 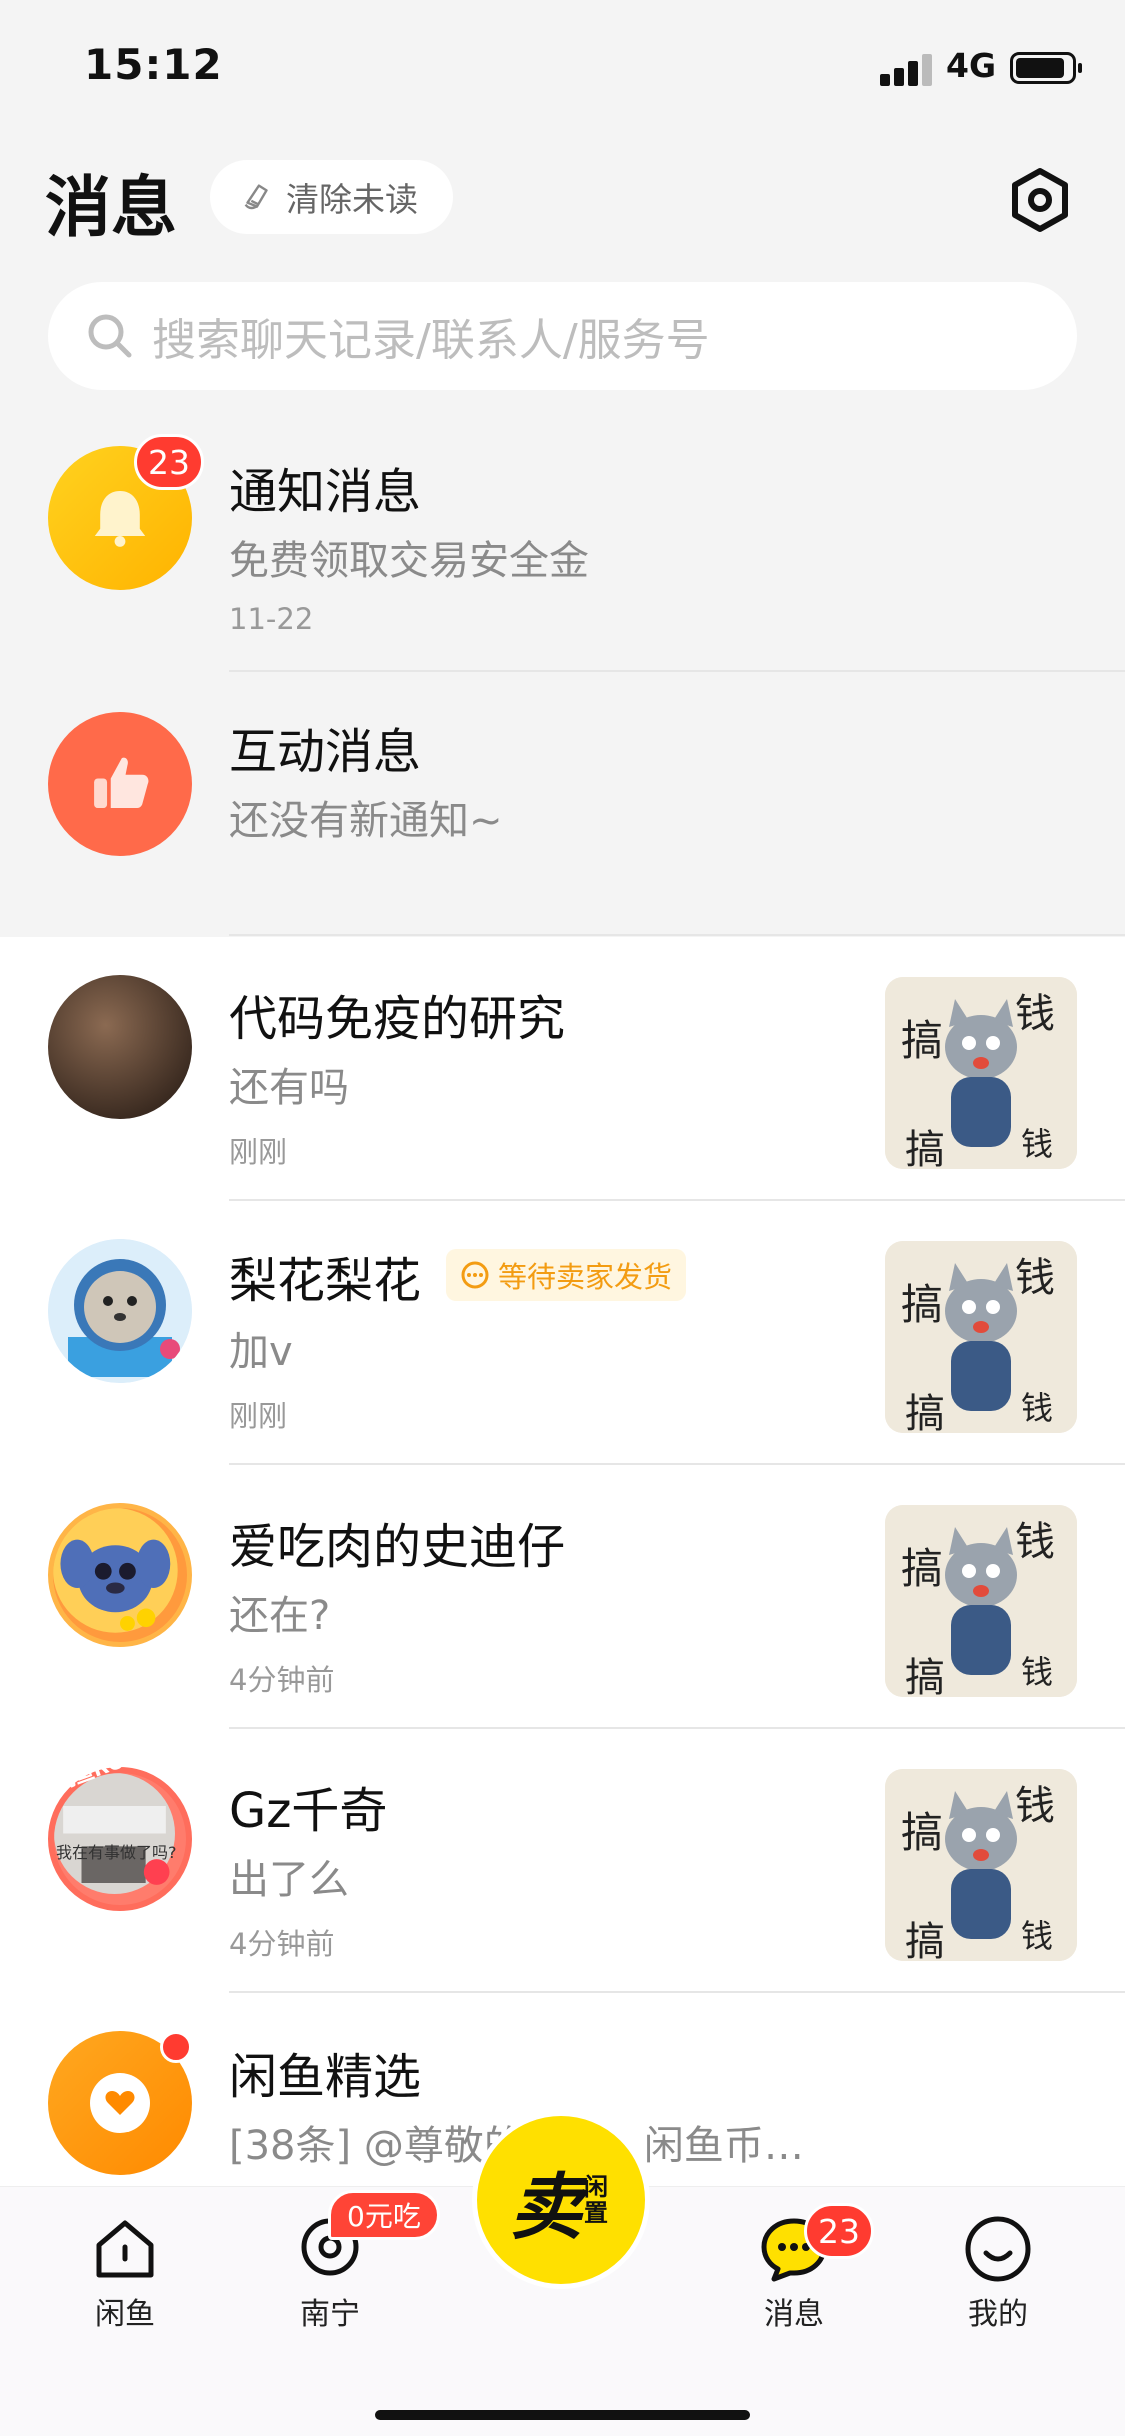 What do you see at coordinates (596, 2200) in the screenshot?
I see `sell-sub-label: 闲置` at bounding box center [596, 2200].